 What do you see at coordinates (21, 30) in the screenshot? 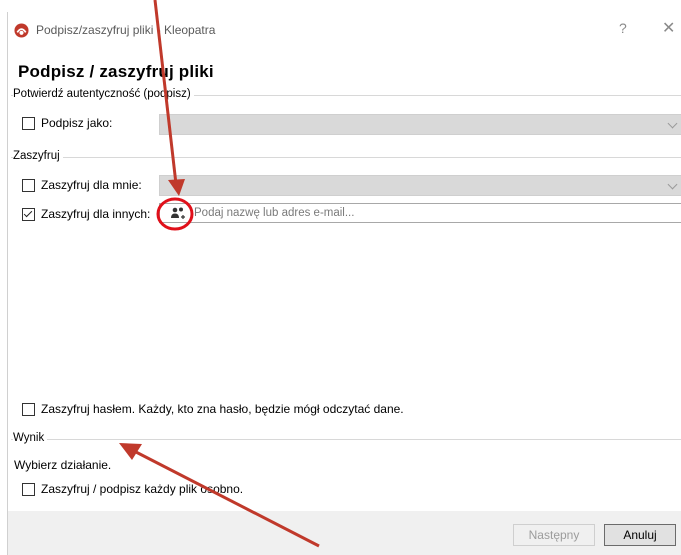
I see `kleopatra-logo-icon` at bounding box center [21, 30].